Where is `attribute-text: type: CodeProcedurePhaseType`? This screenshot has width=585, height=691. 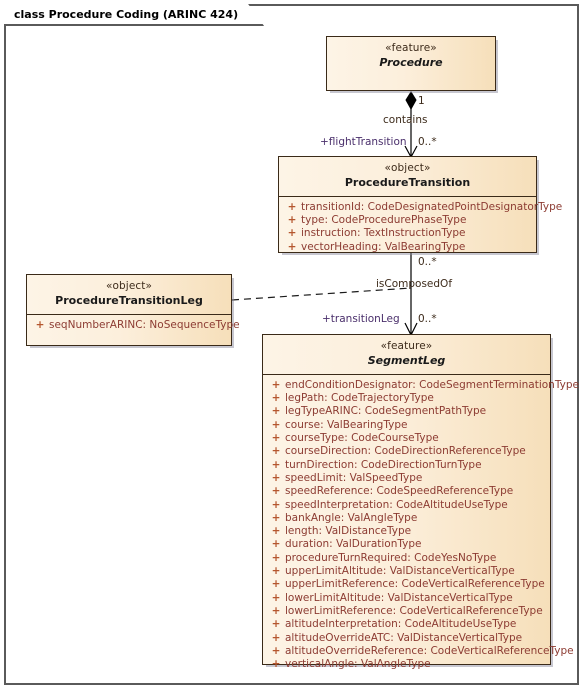 attribute-text: type: CodeProcedurePhaseType is located at coordinates (384, 220).